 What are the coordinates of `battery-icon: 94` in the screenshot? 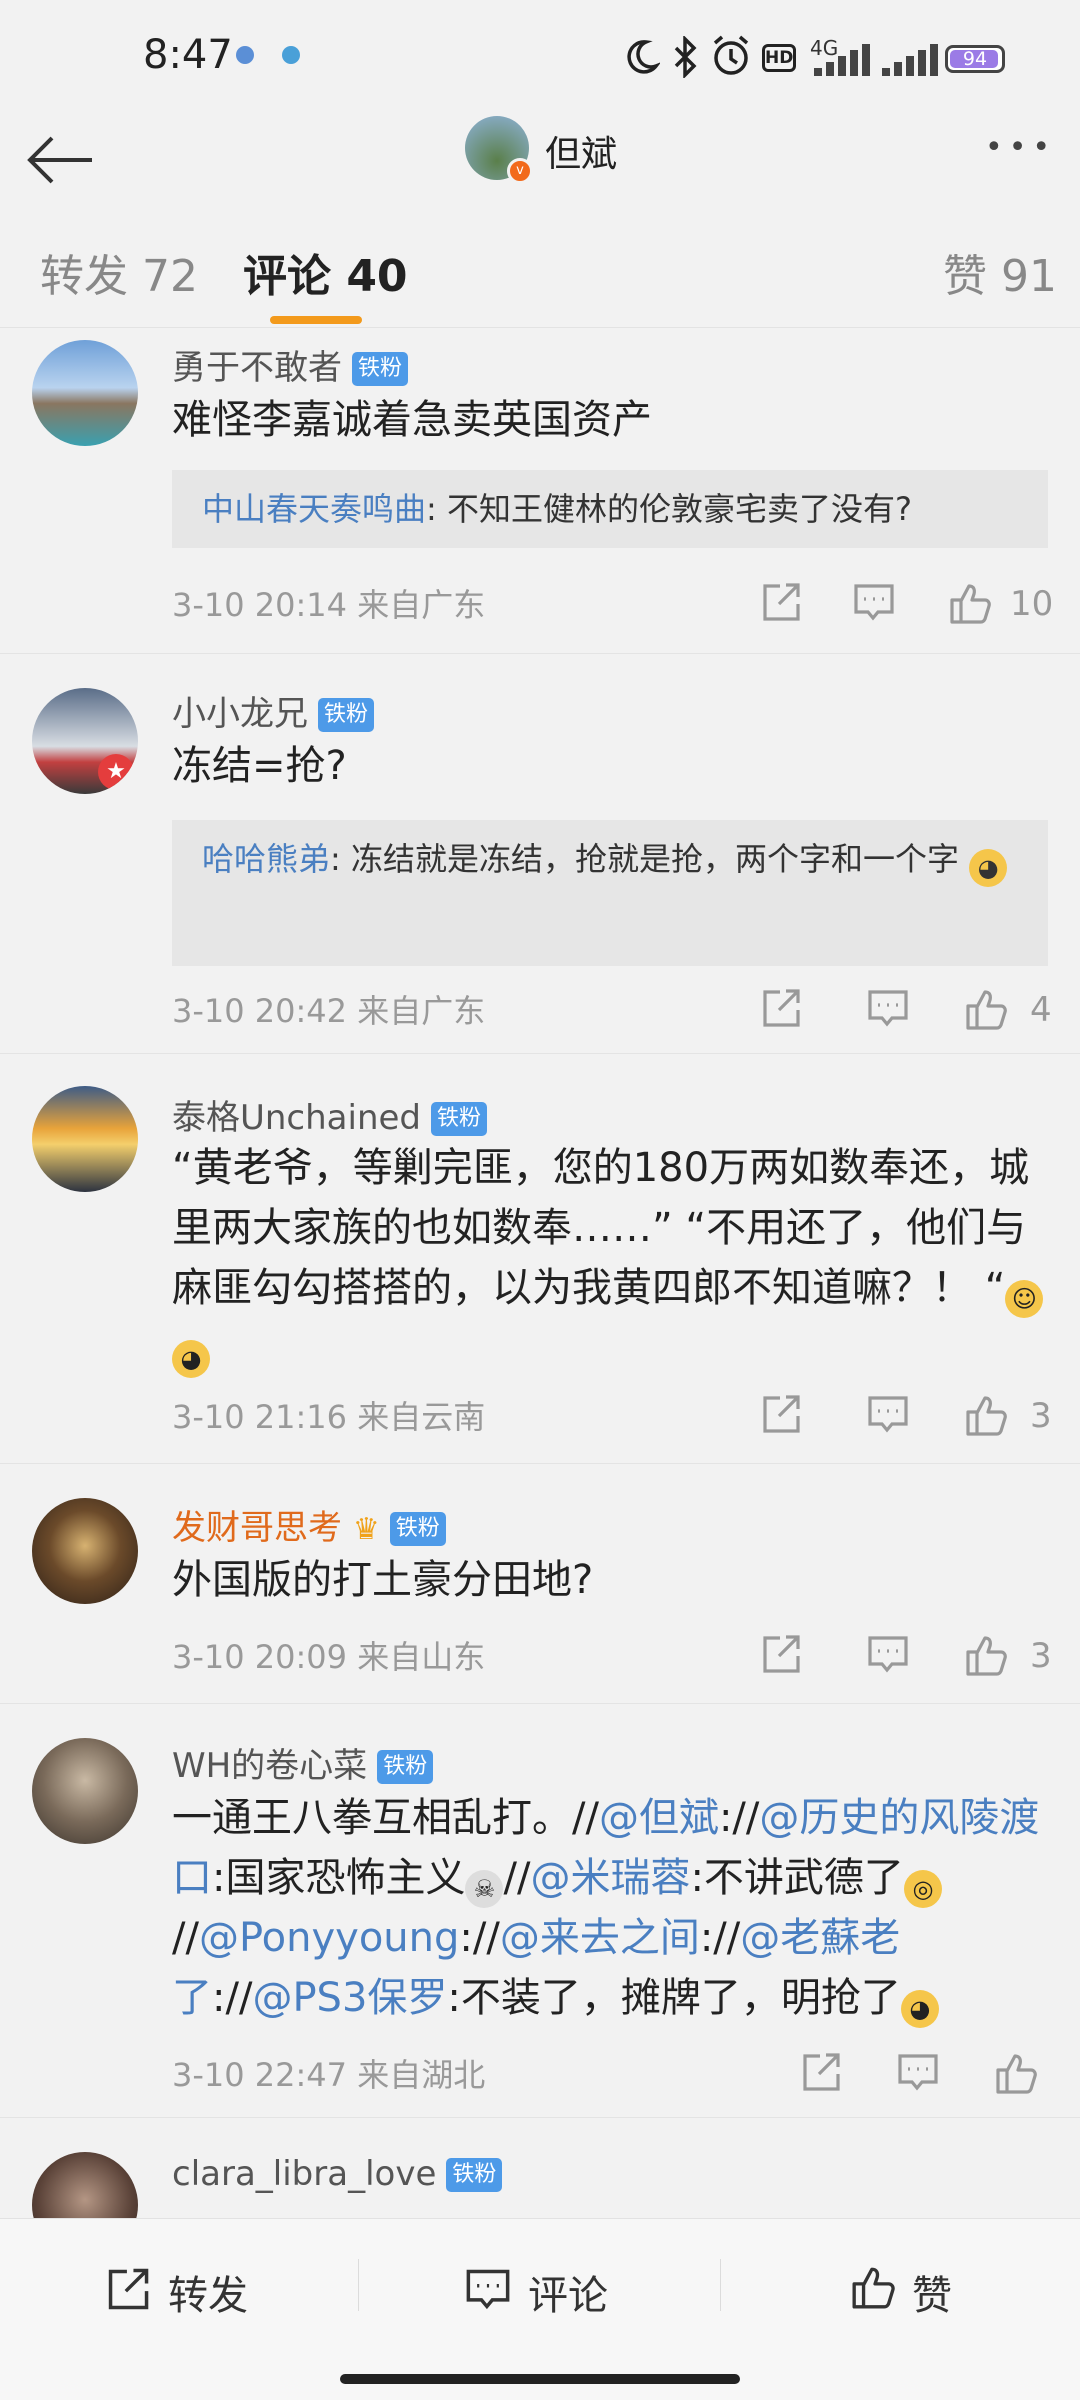 It's located at (975, 59).